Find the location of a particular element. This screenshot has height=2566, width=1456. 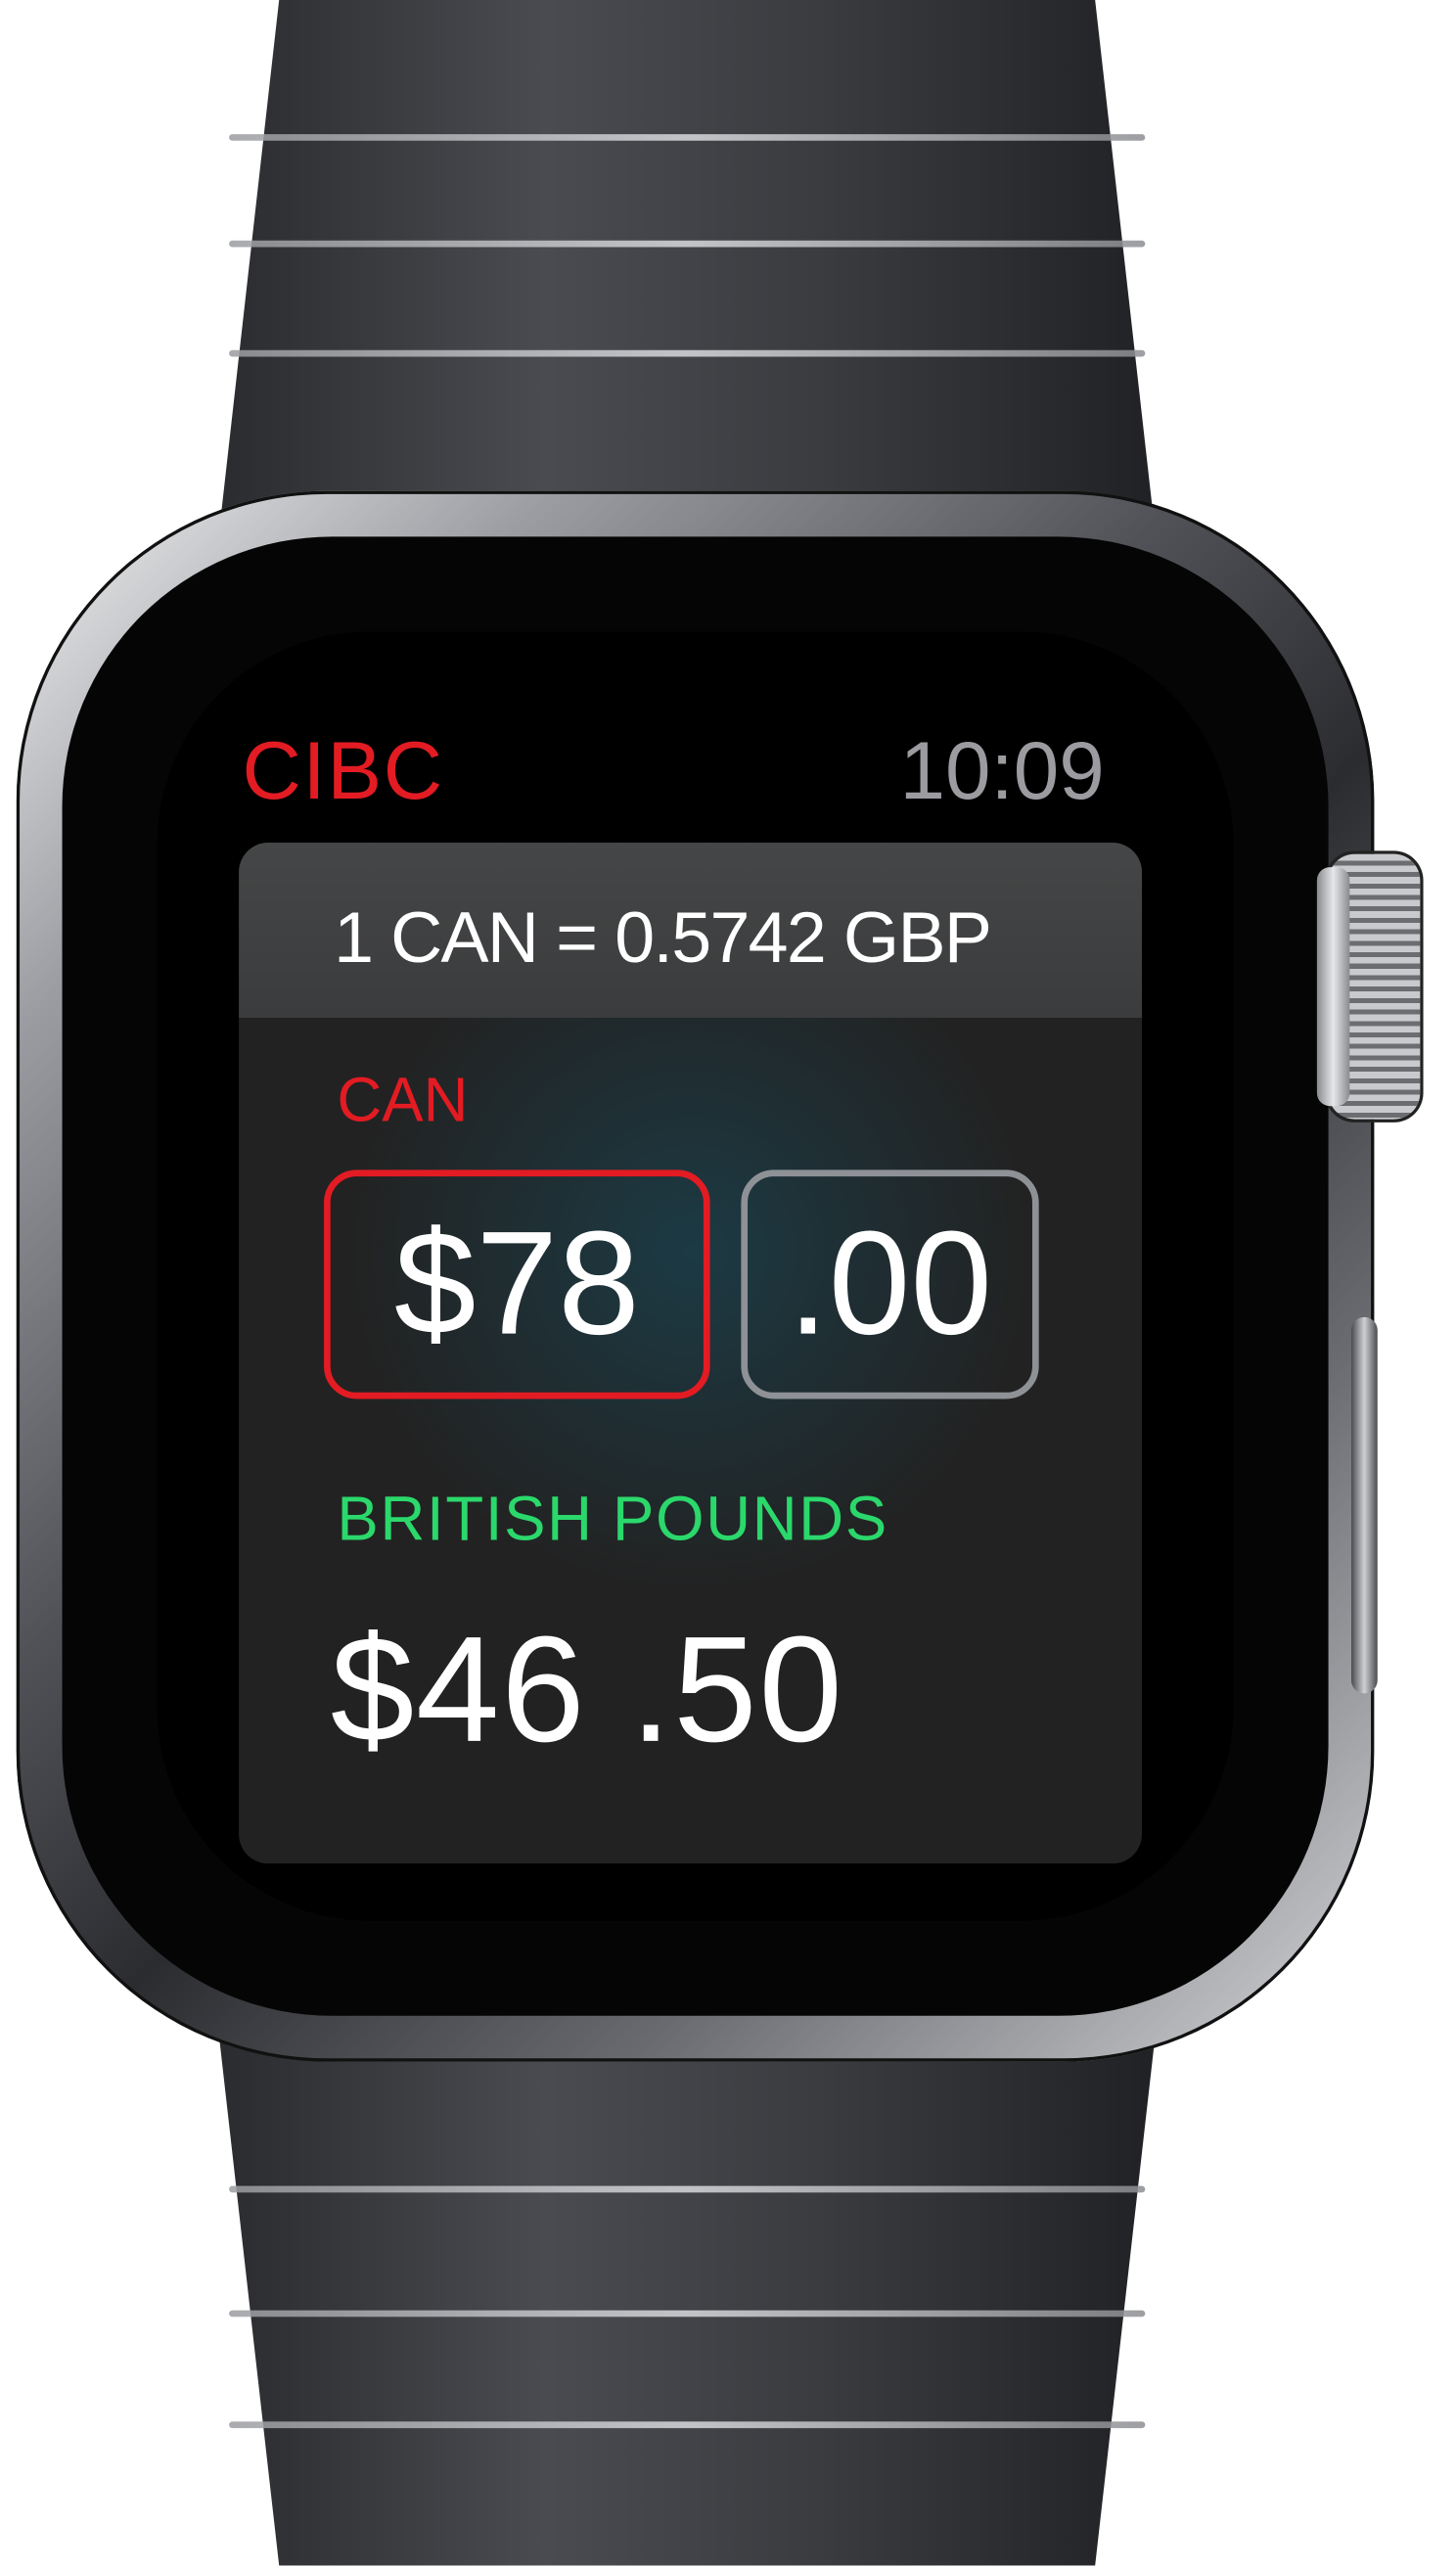

exchange-rate-bar: 1 CAN = 0.5742 GBP is located at coordinates (690, 930).